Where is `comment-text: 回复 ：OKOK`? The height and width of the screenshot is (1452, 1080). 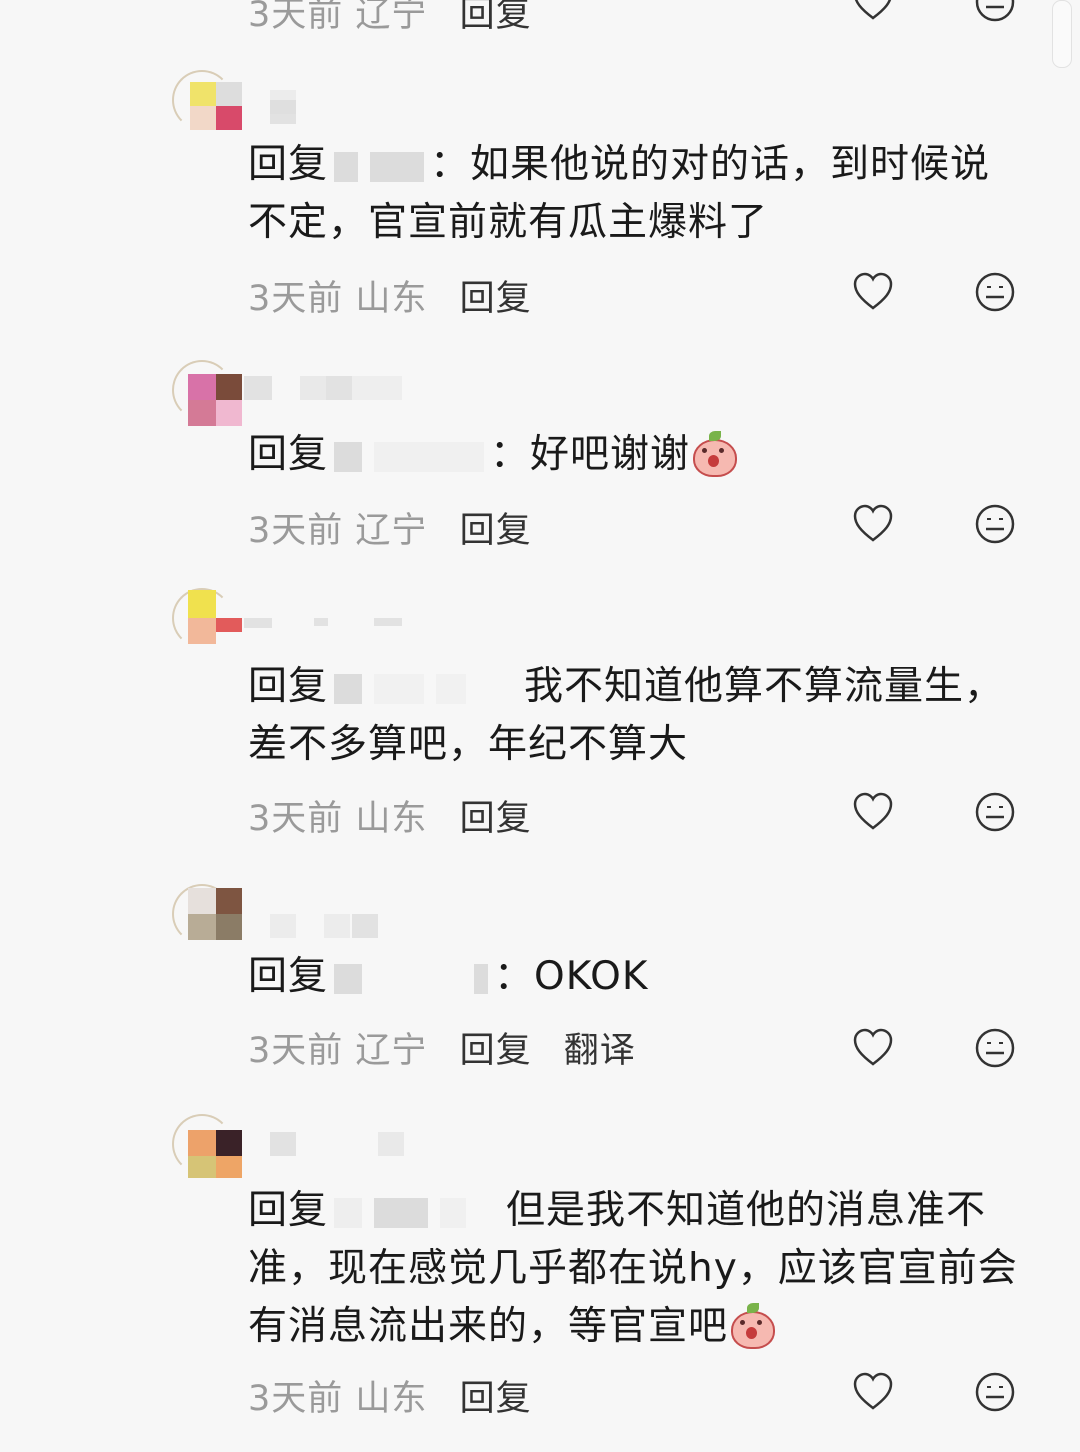 comment-text: 回复 ：OKOK is located at coordinates (638, 977).